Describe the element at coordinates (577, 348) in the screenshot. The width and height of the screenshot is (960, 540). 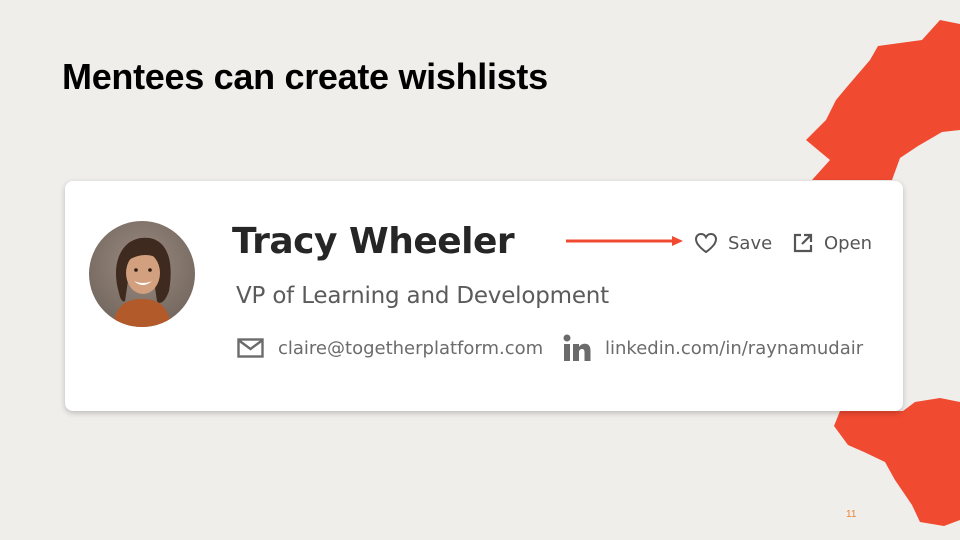
I see `linkedin-icon` at that location.